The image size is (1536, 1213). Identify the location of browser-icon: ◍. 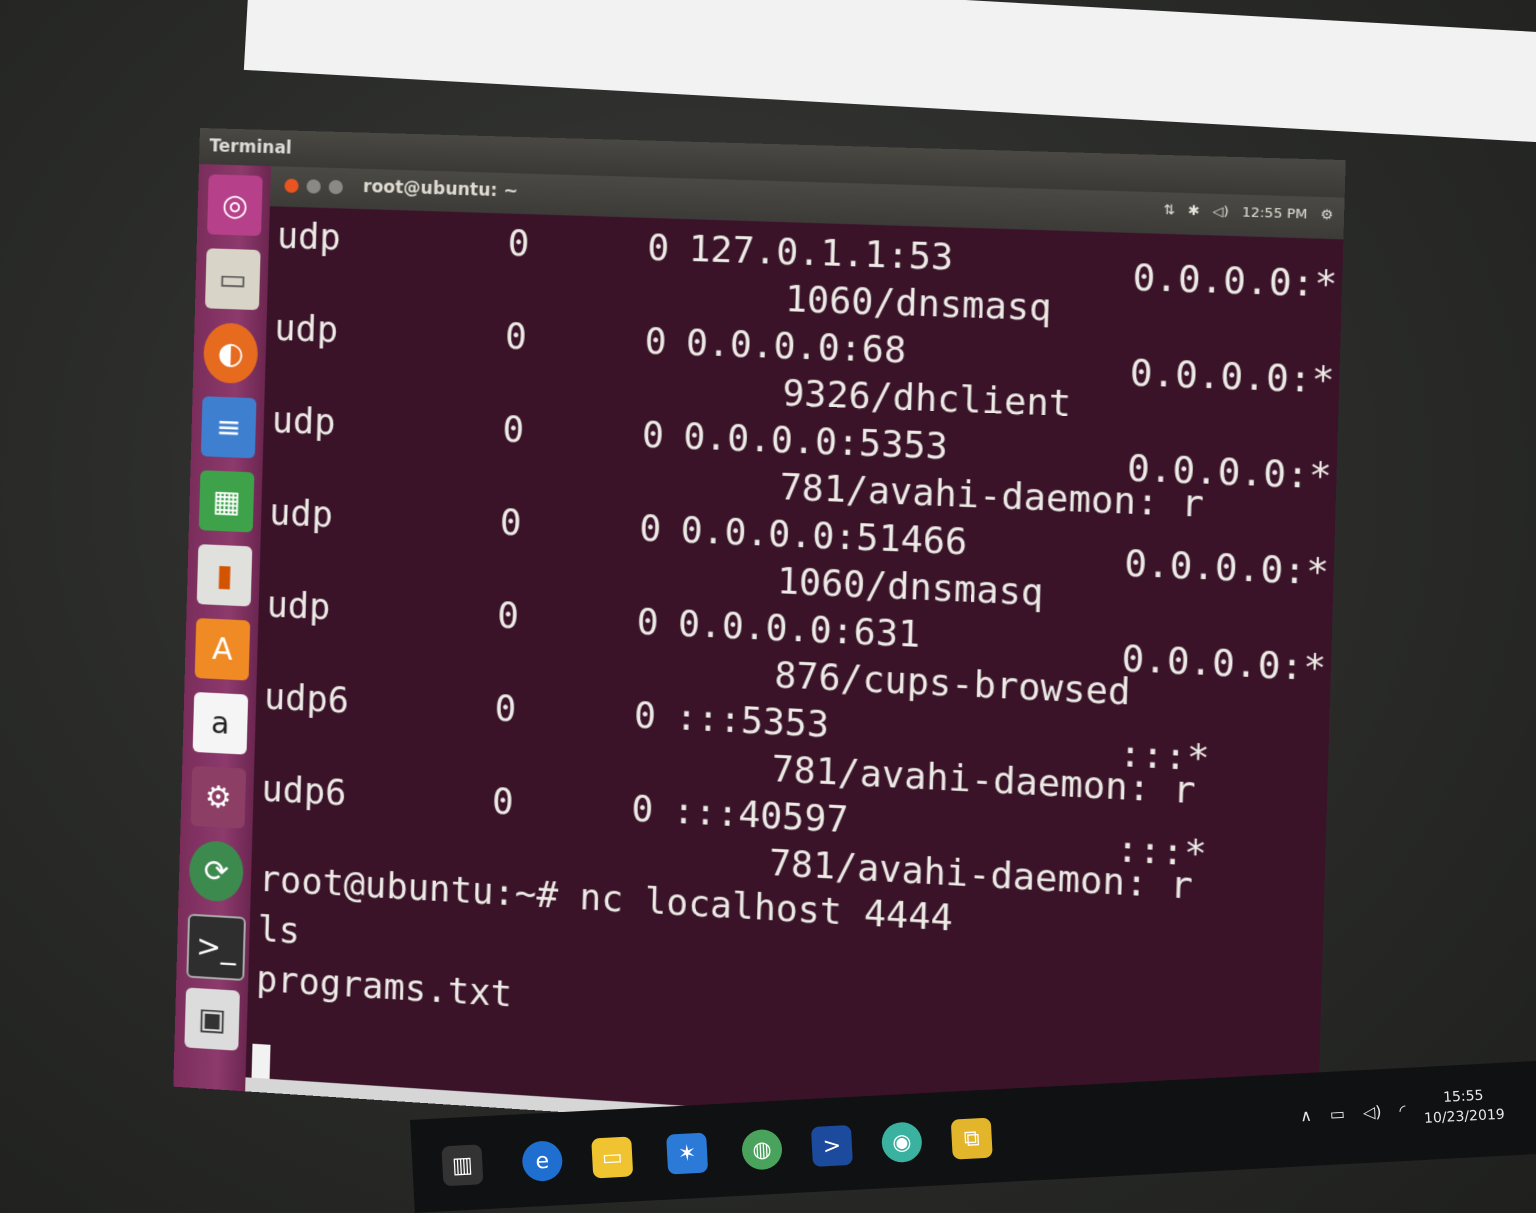
(762, 1149).